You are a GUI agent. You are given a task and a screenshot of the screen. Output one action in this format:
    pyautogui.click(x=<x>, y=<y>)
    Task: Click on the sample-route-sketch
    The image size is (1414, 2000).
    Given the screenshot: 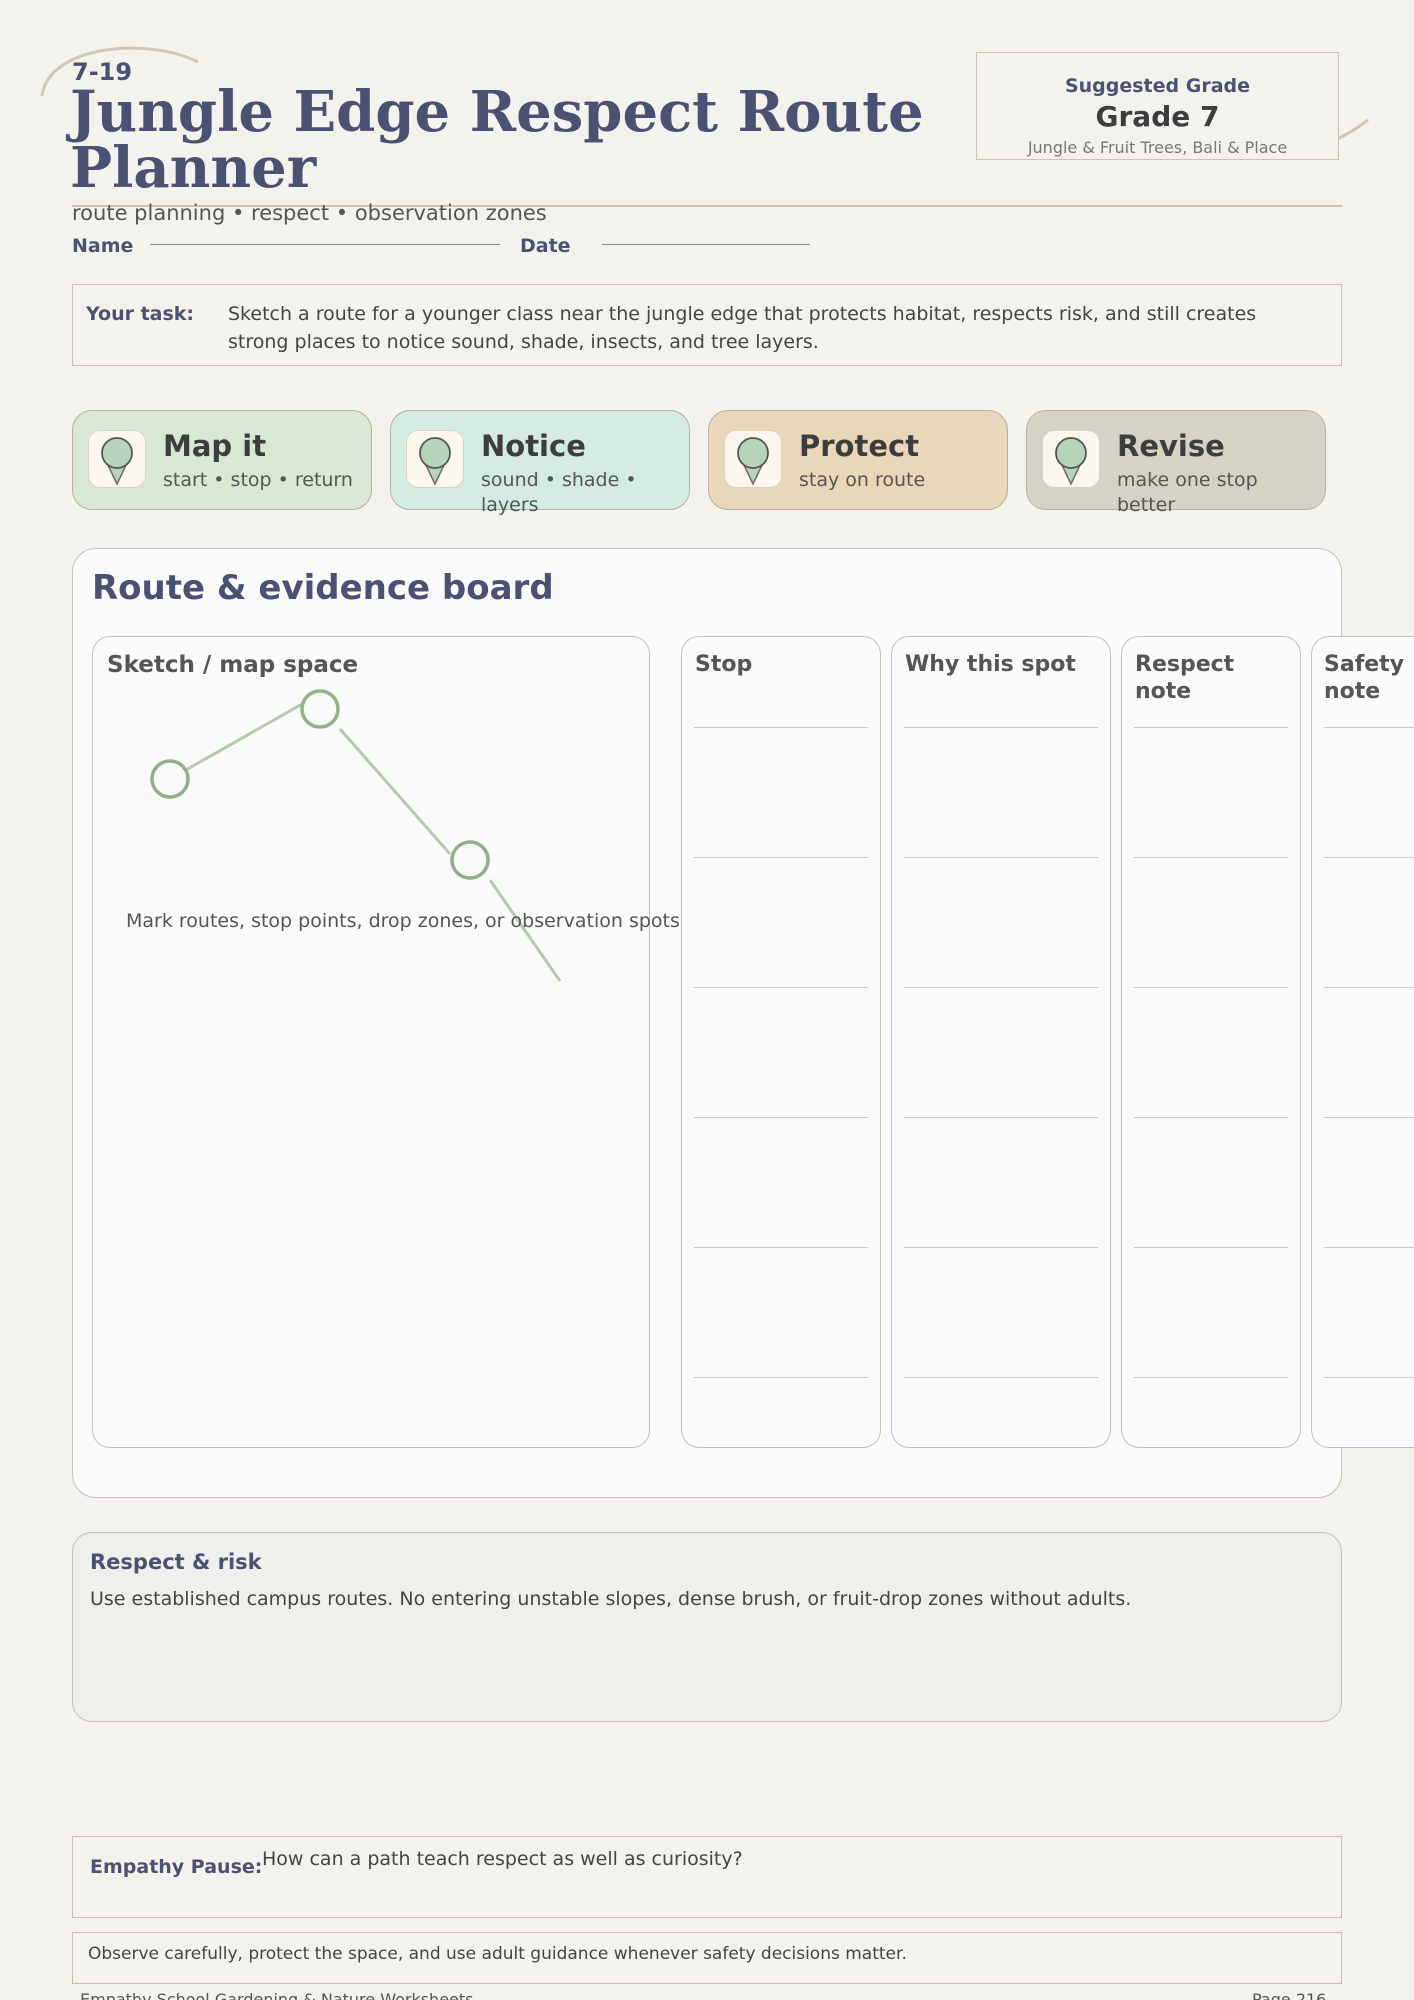 What is the action you would take?
    pyautogui.click(x=356, y=835)
    